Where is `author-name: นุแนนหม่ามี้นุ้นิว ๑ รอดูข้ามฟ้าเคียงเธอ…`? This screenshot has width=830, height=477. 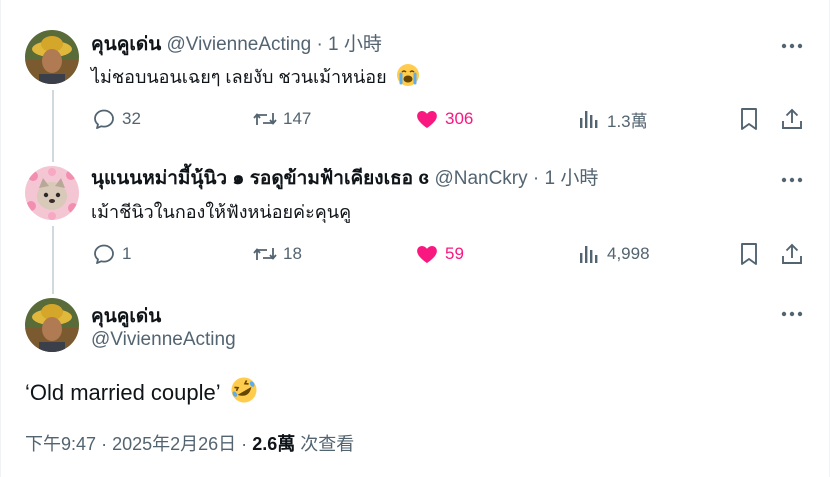
author-name: นุแนนหม่ามี้นุ้นิว ๑ รอดูข้ามฟ้าเคียงเธอ… is located at coordinates (260, 178).